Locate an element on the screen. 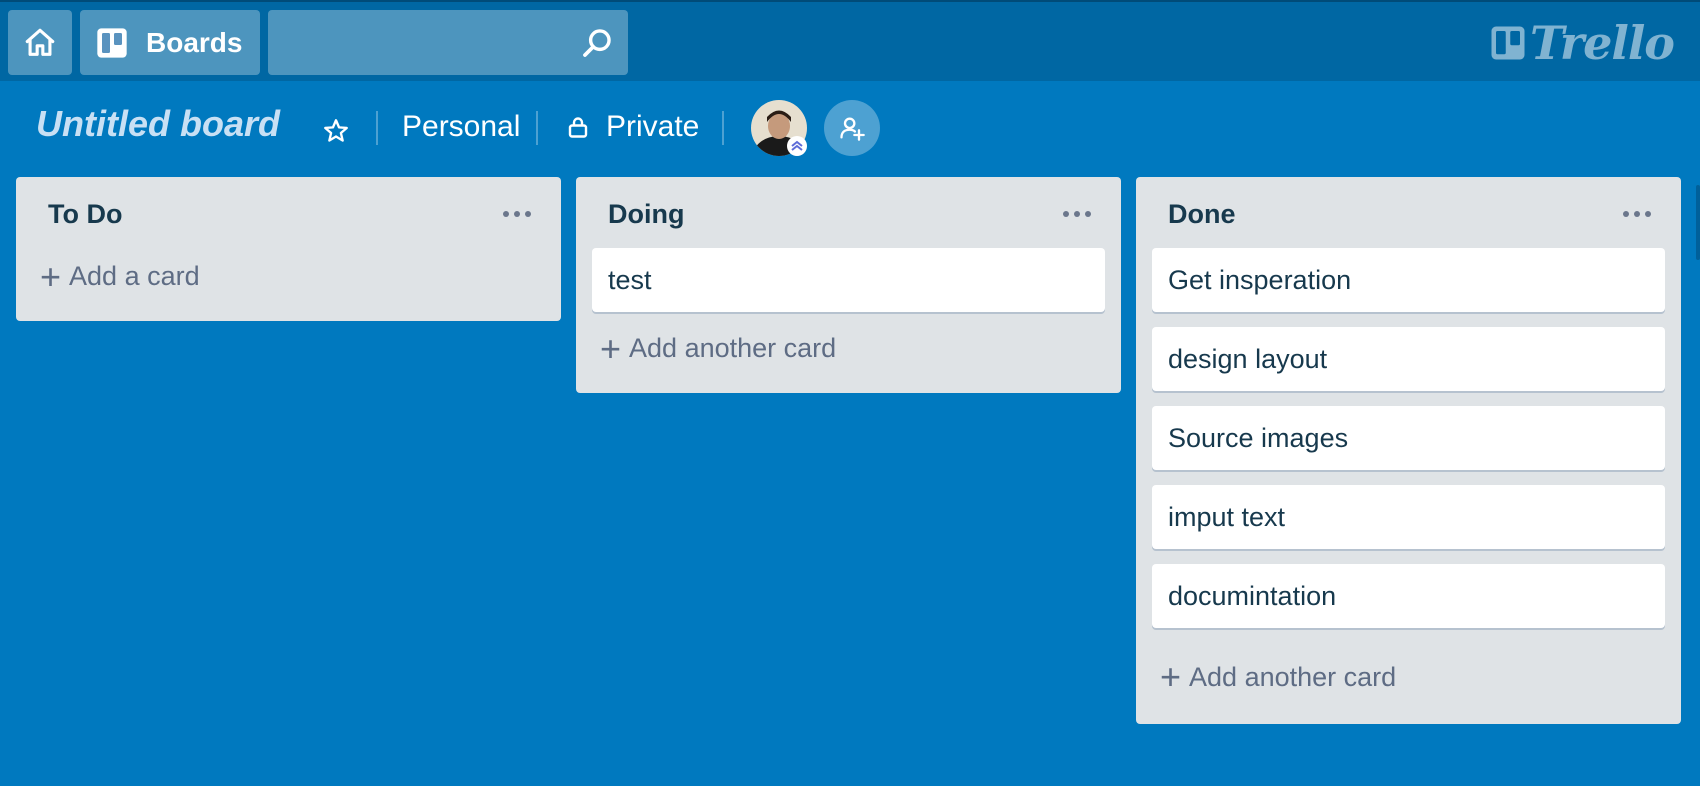 This screenshot has height=786, width=1700. list-header: Done is located at coordinates (1408, 212).